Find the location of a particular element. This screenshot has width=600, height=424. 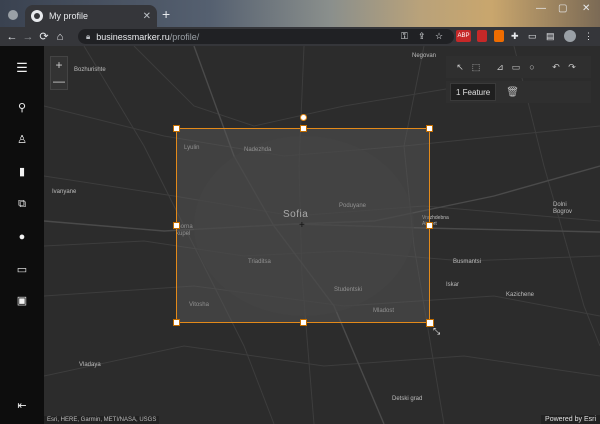

rectangle-tool-button: ▭ is located at coordinates (516, 67).